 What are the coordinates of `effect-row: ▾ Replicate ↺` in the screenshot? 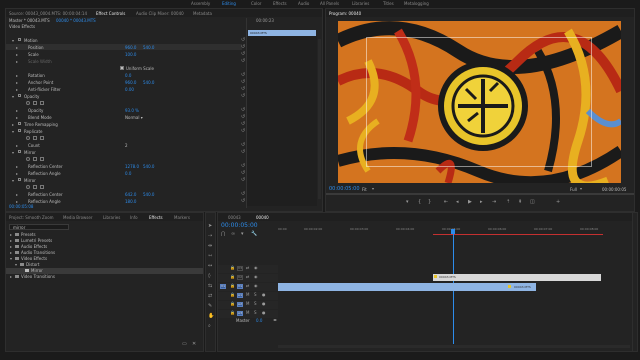 It's located at (125, 131).